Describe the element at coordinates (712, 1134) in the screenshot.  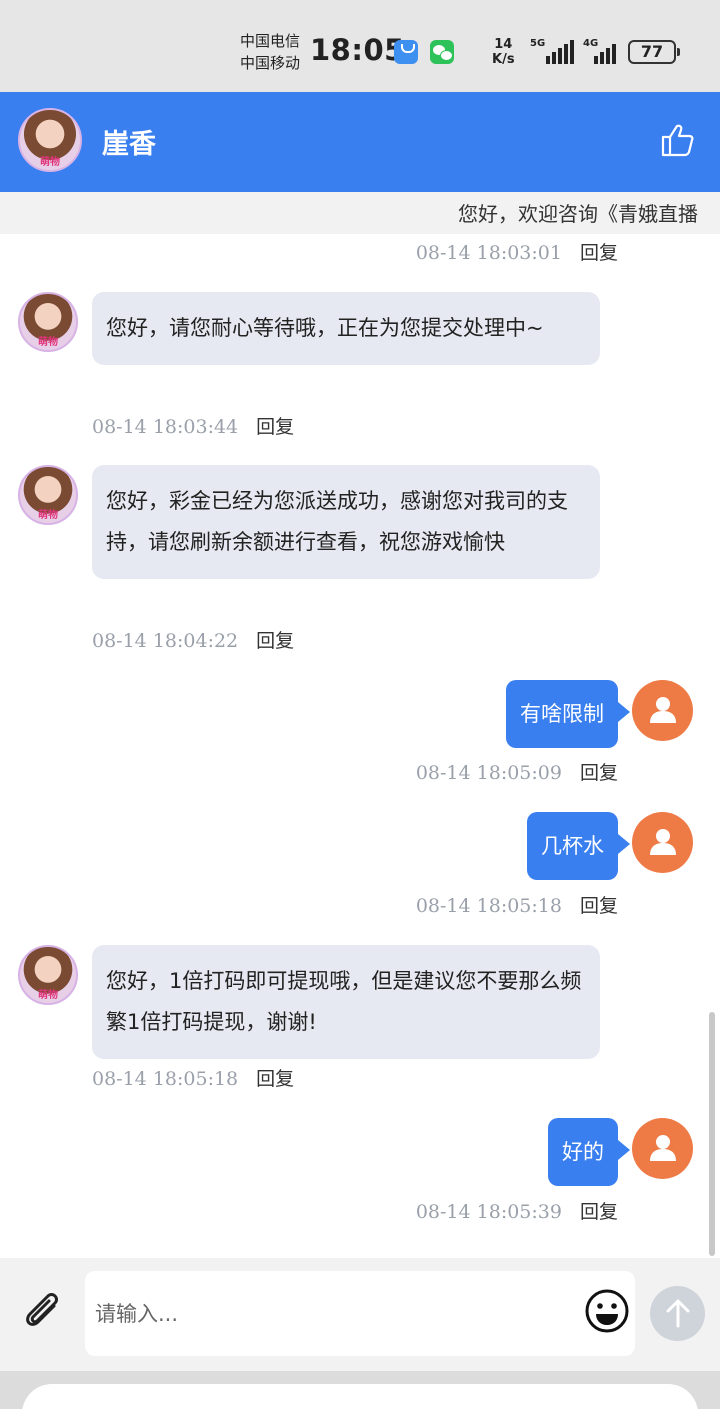
I see `scrollbar` at that location.